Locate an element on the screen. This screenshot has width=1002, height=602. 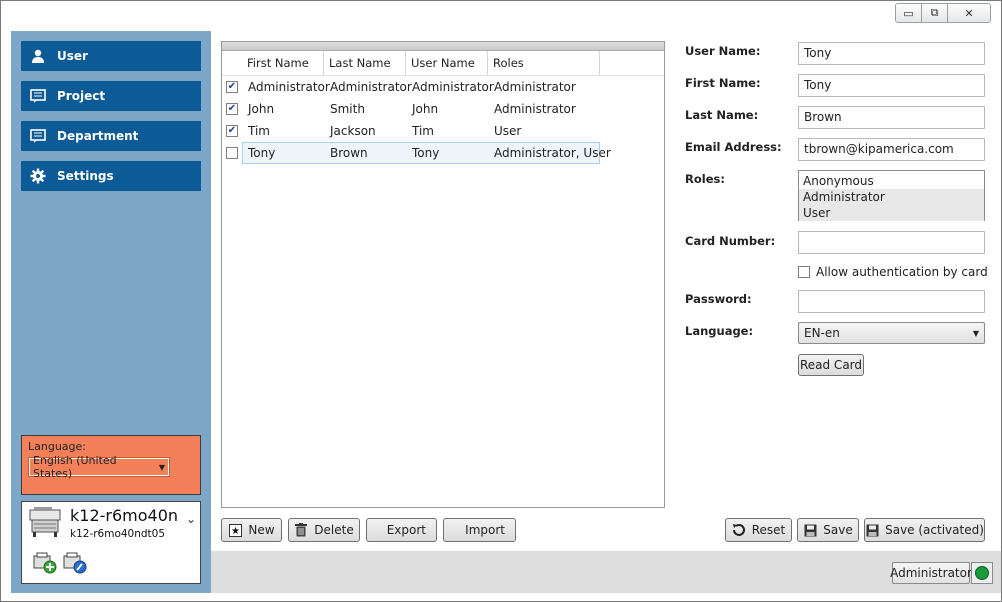
read-card-button: Read Card is located at coordinates (831, 365).